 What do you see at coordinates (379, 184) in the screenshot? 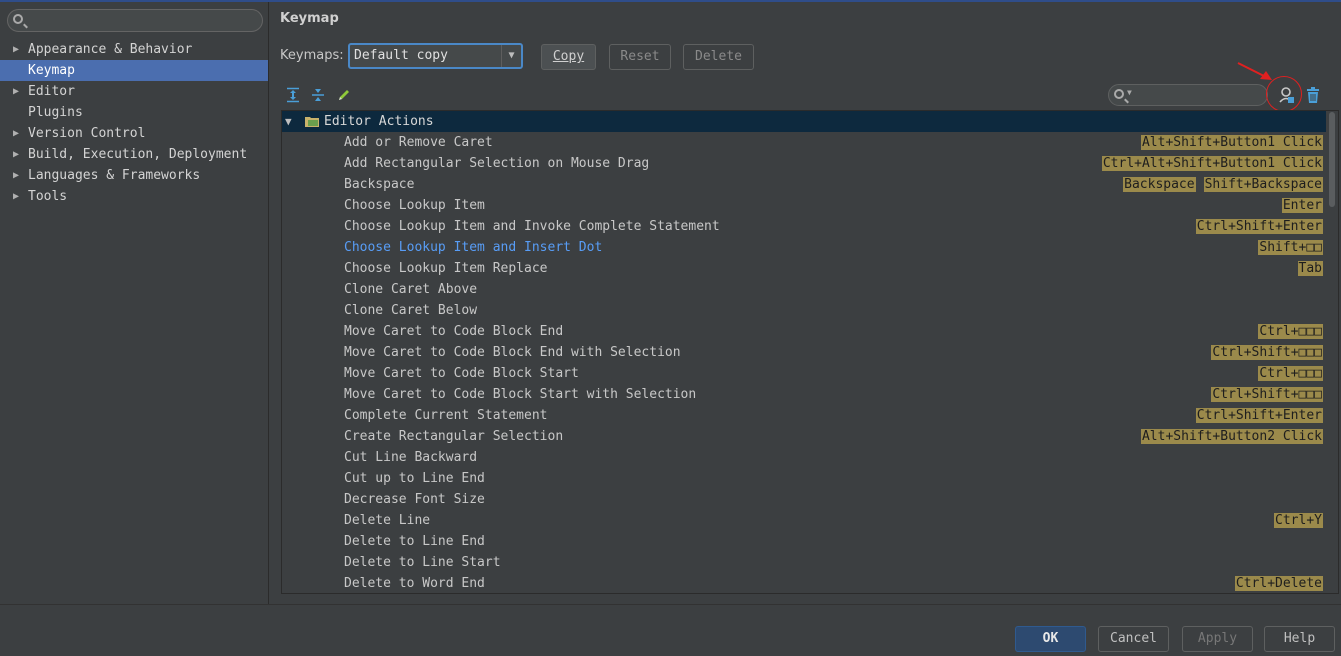
I see `action-label: Backspace` at bounding box center [379, 184].